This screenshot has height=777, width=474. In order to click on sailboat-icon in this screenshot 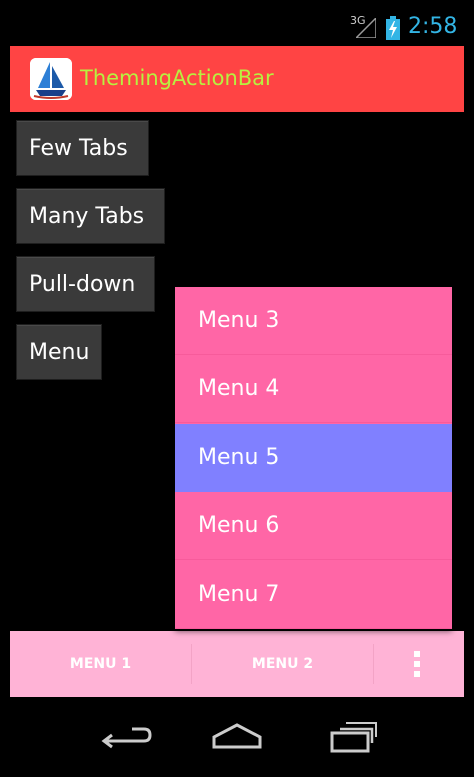, I will do `click(51, 79)`.